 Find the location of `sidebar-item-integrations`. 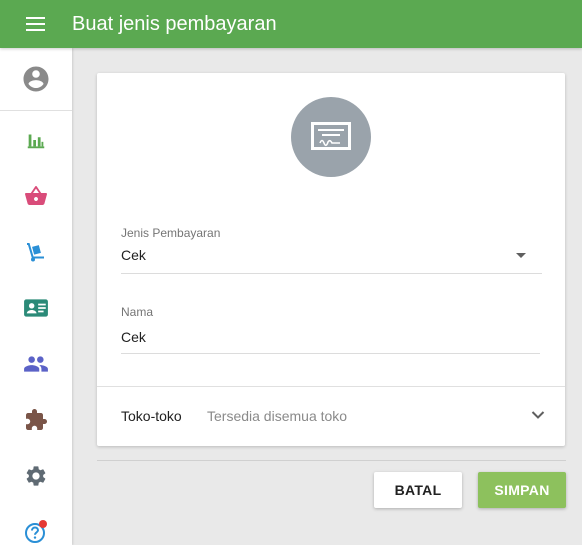

sidebar-item-integrations is located at coordinates (36, 420).